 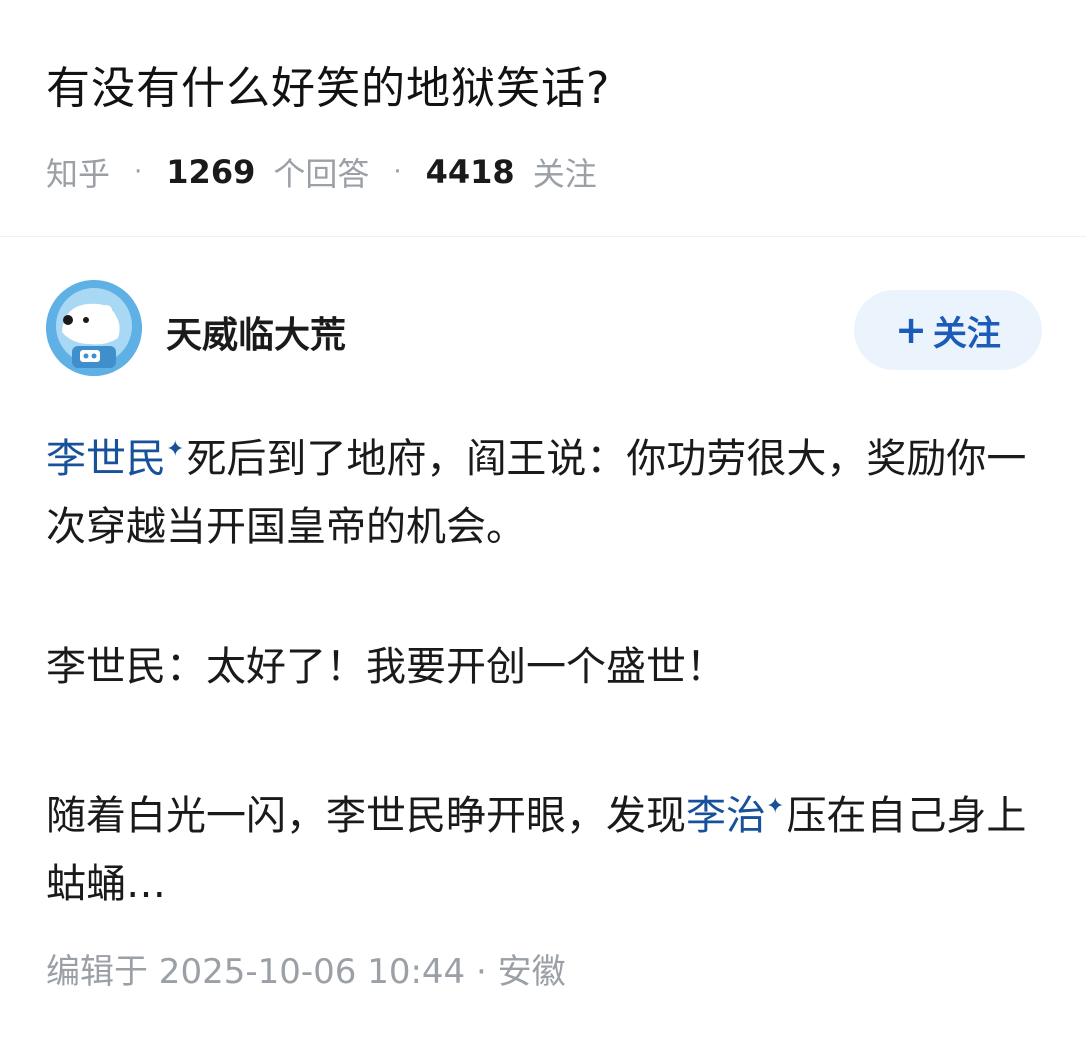 I want to click on entity-link-li-shimin: 李世民, so click(x=106, y=459).